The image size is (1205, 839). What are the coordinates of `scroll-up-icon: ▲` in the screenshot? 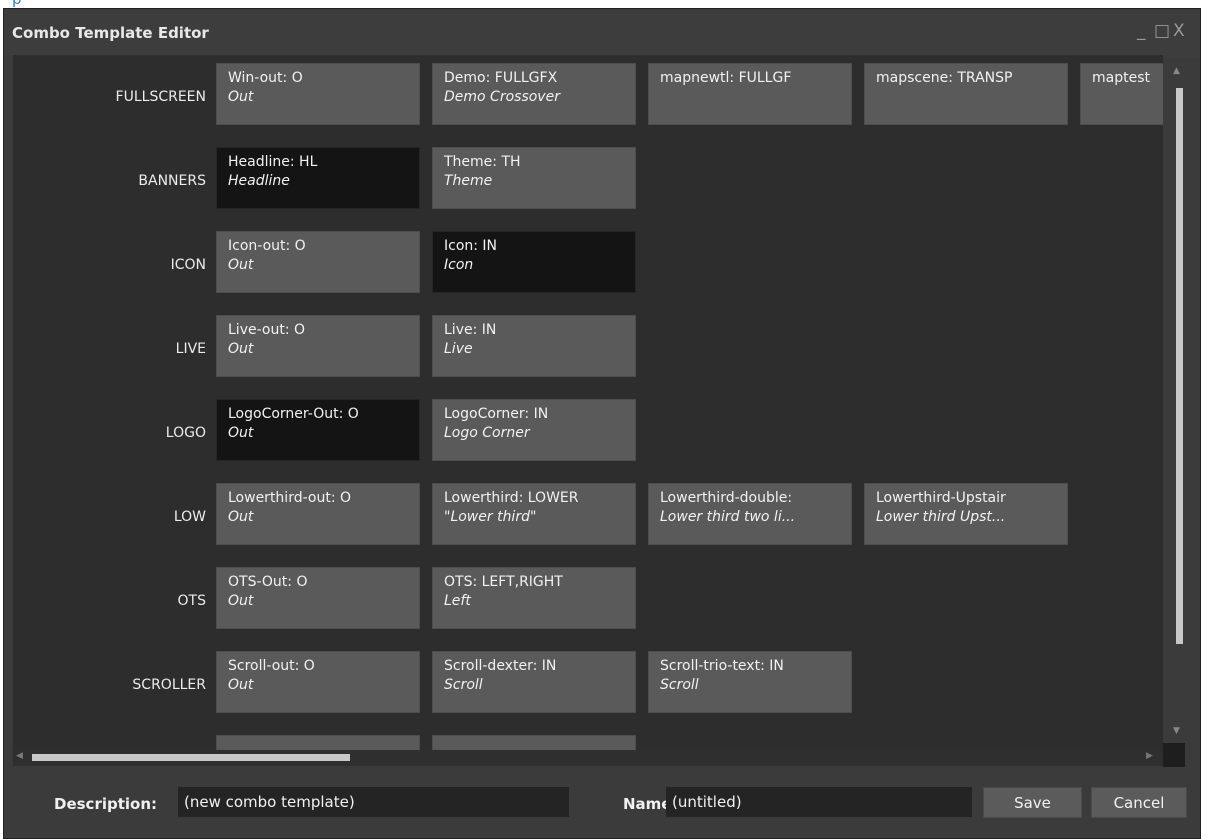 It's located at (1176, 71).